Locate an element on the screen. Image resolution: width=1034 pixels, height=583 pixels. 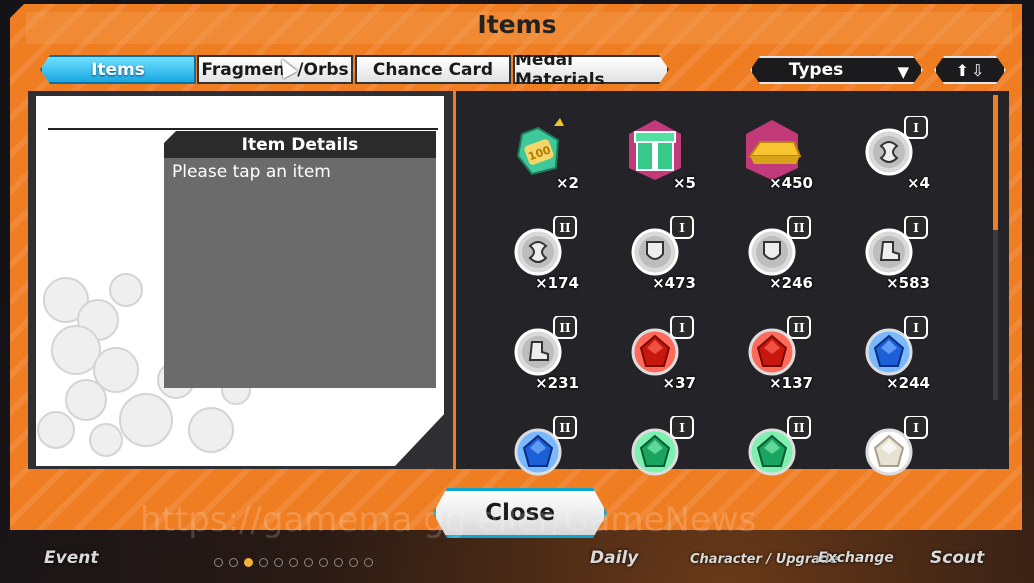
item-slot: II×37 is located at coordinates (655, 361).